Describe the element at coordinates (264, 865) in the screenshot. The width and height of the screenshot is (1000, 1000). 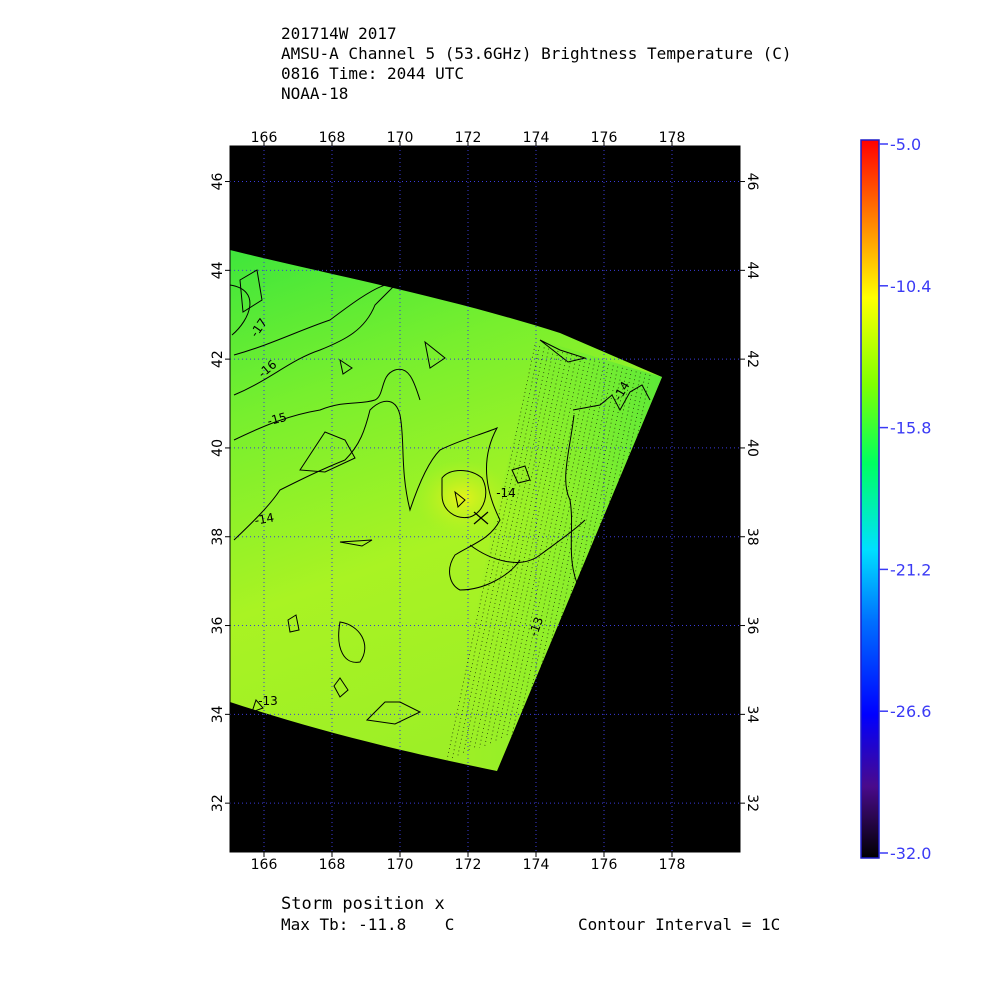
I see `lon-label-bottom: 166` at that location.